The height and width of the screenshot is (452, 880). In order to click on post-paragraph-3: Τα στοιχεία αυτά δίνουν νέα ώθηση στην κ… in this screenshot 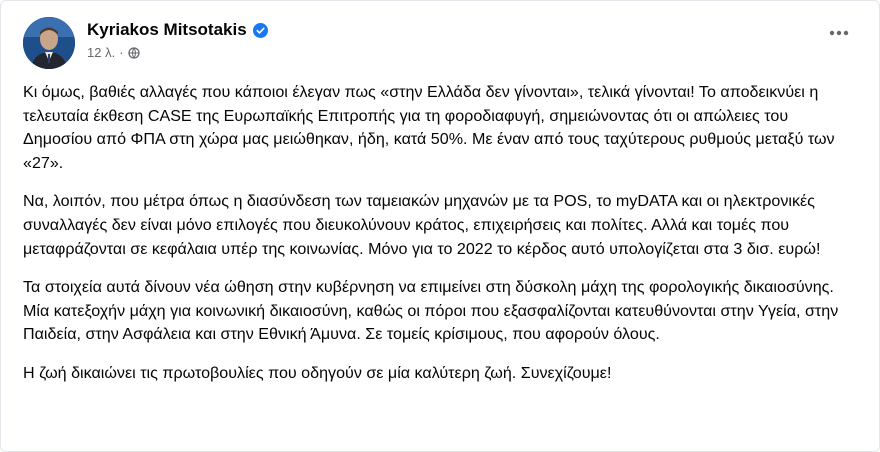, I will do `click(431, 311)`.